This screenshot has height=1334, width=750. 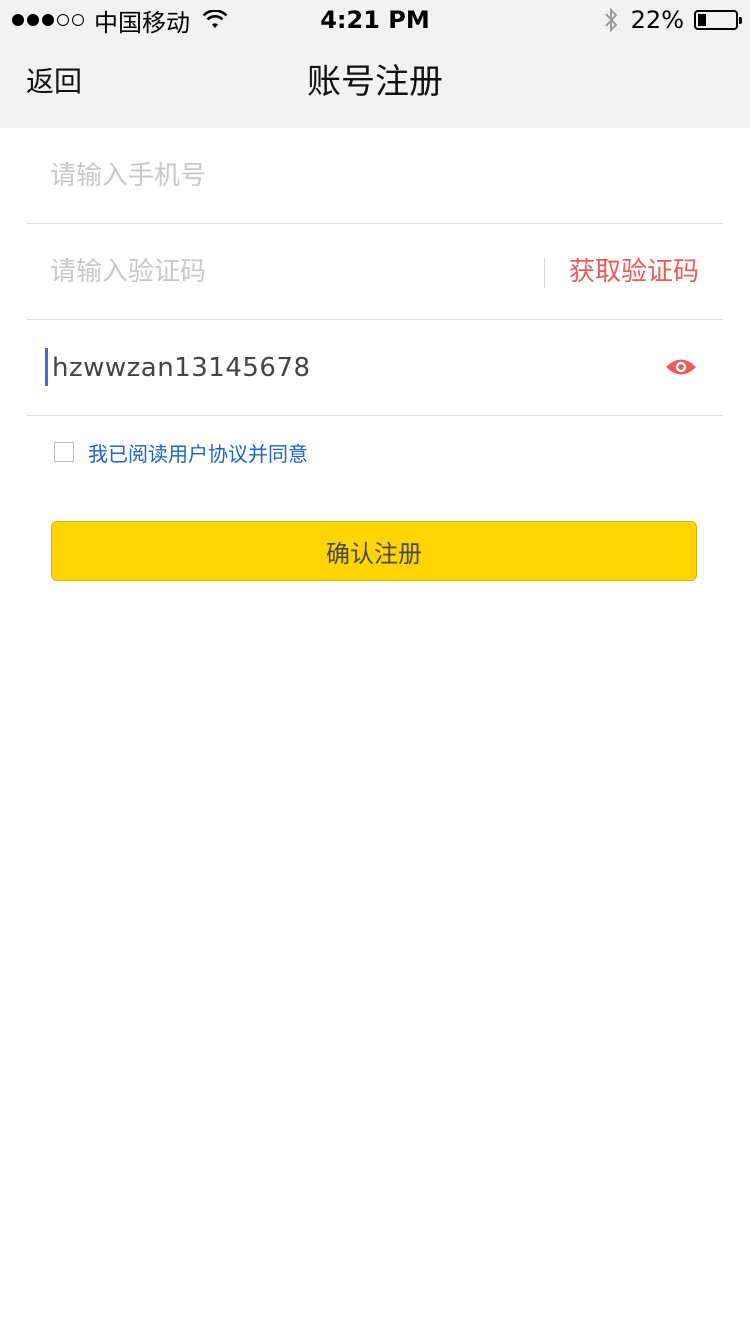 What do you see at coordinates (181, 368) in the screenshot?
I see `password-input: hzwwzan13145678` at bounding box center [181, 368].